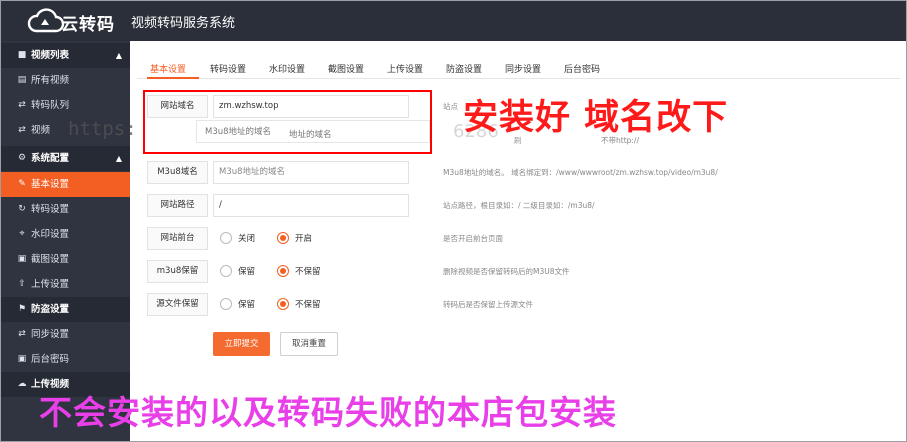 Image resolution: width=907 pixels, height=442 pixels. What do you see at coordinates (50, 259) in the screenshot?
I see `sidebar-item-label: 截图设置` at bounding box center [50, 259].